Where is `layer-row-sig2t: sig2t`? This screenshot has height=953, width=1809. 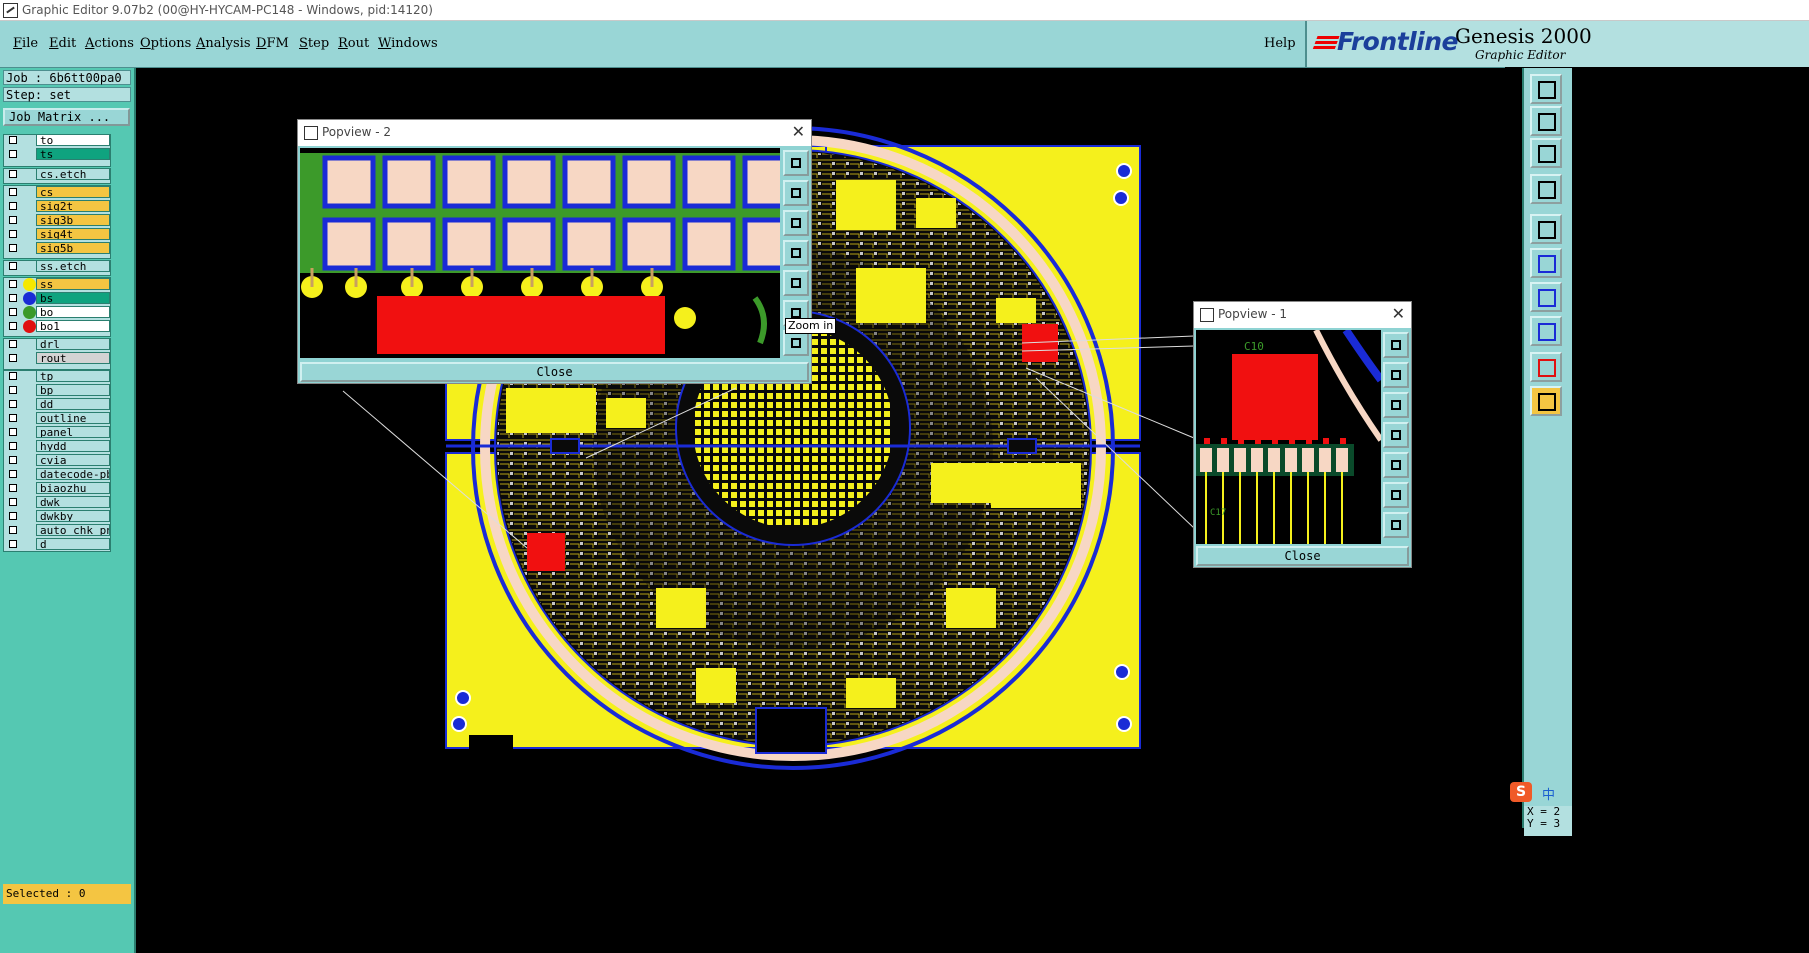 layer-row-sig2t: sig2t is located at coordinates (57, 206).